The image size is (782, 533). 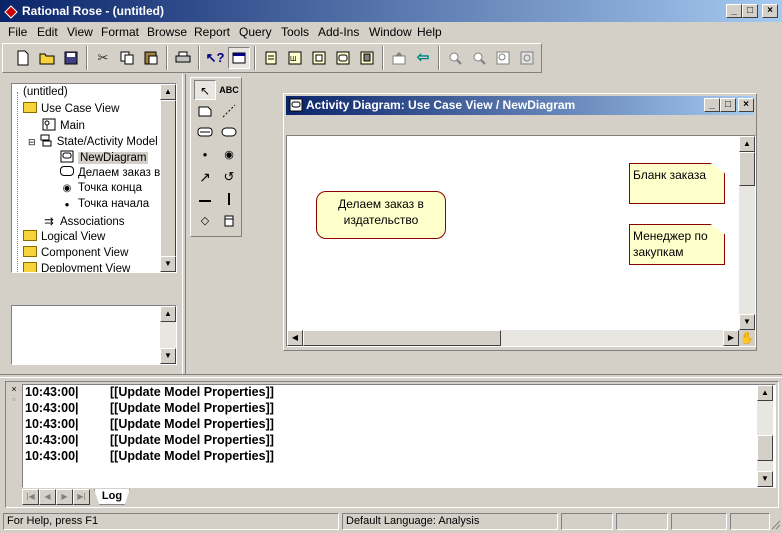 I want to click on print-icon, so click(x=183, y=58).